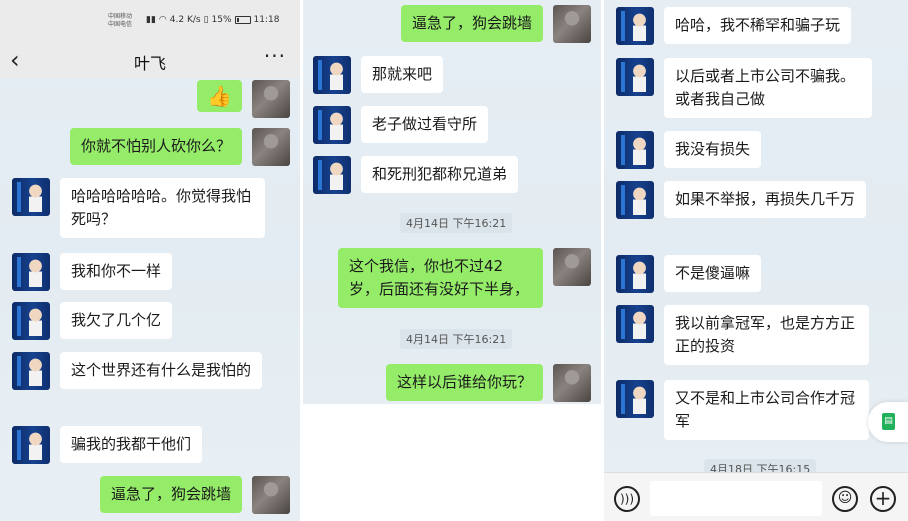  Describe the element at coordinates (766, 335) in the screenshot. I see `message-bubble: 我以前拿冠军，也是方方正正的投资` at that location.